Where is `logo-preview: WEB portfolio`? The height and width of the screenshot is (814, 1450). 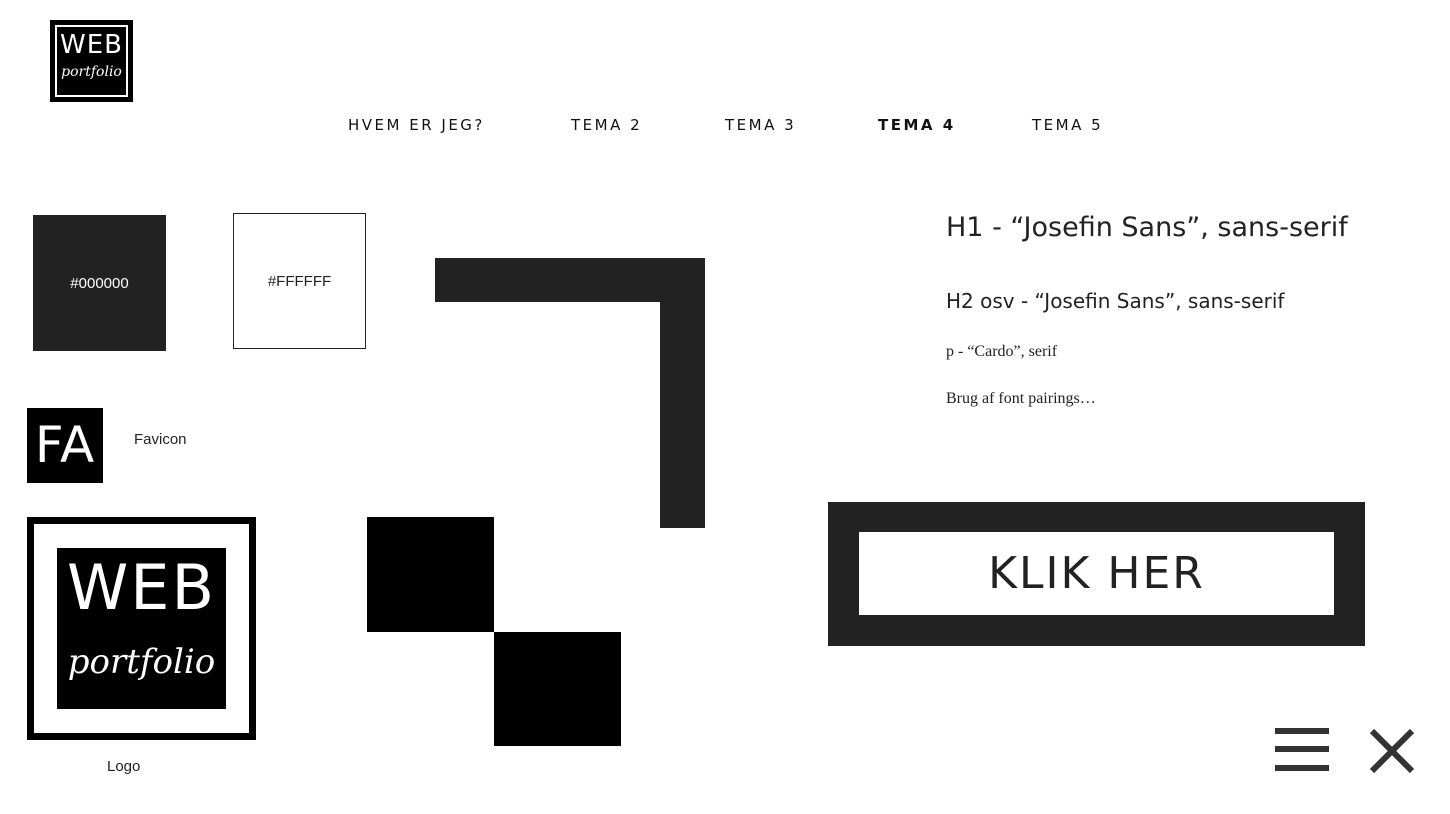 logo-preview: WEB portfolio is located at coordinates (141, 628).